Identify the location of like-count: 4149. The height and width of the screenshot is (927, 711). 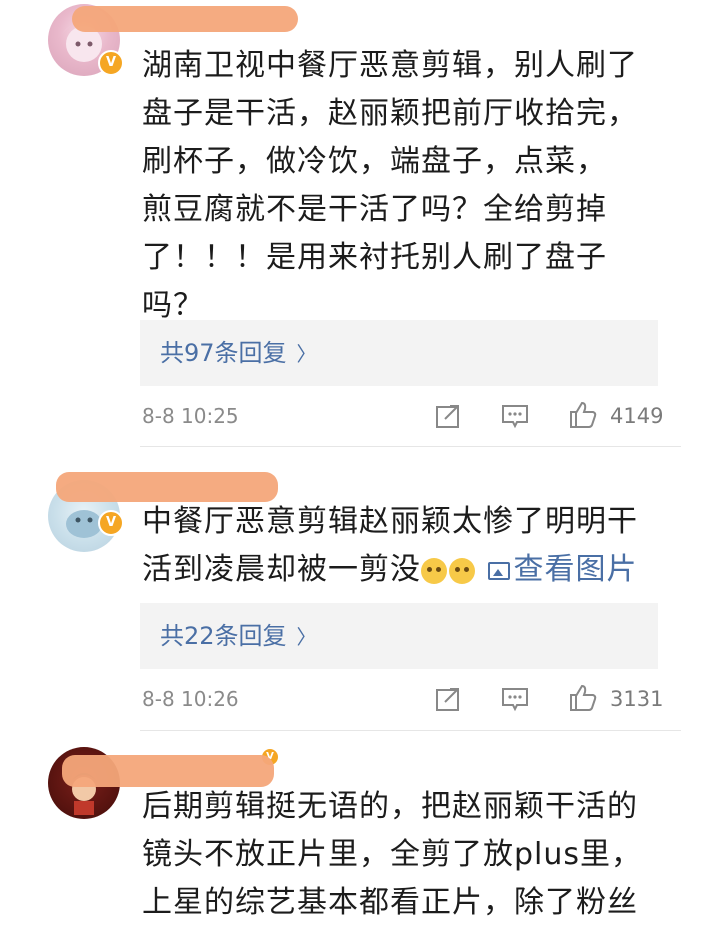
(637, 416).